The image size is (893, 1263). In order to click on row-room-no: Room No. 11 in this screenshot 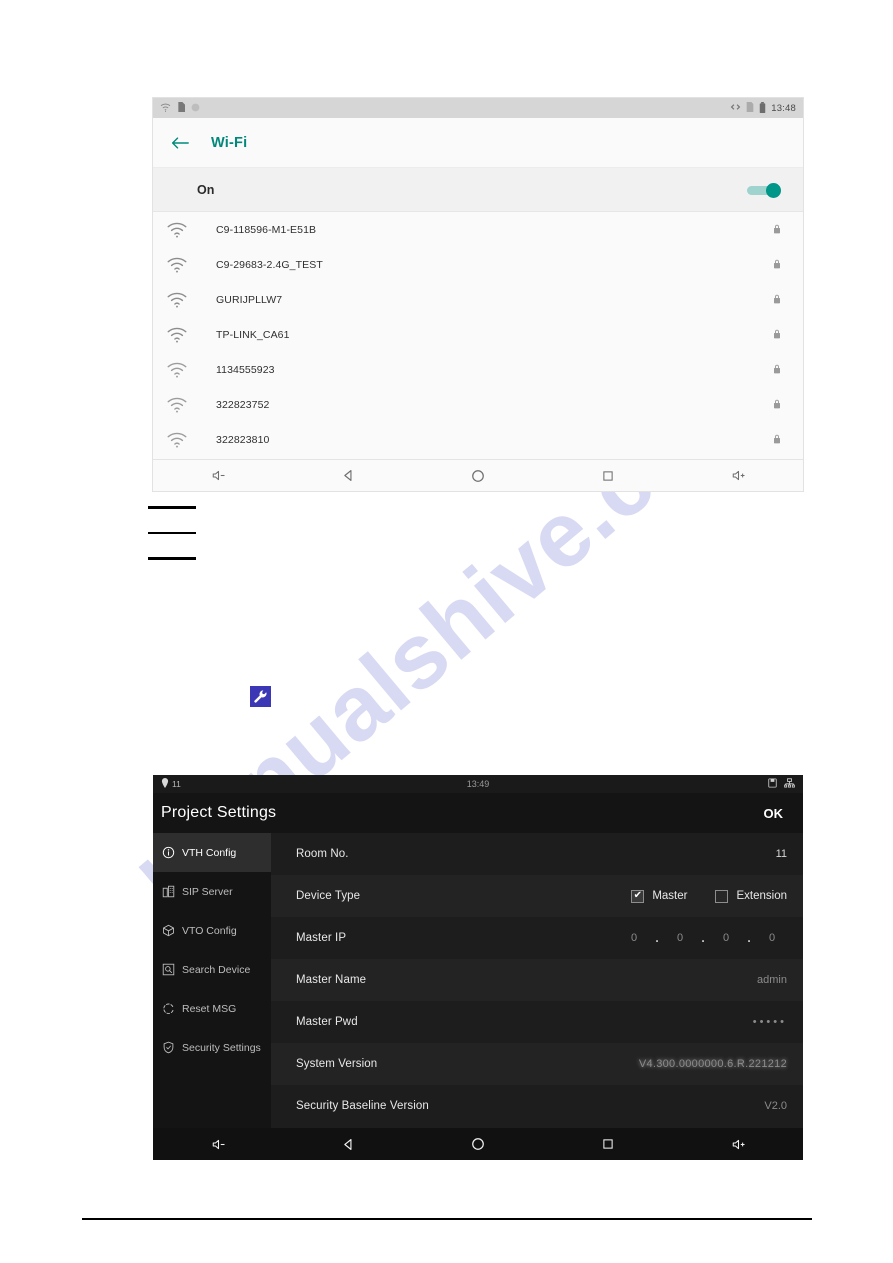, I will do `click(537, 854)`.